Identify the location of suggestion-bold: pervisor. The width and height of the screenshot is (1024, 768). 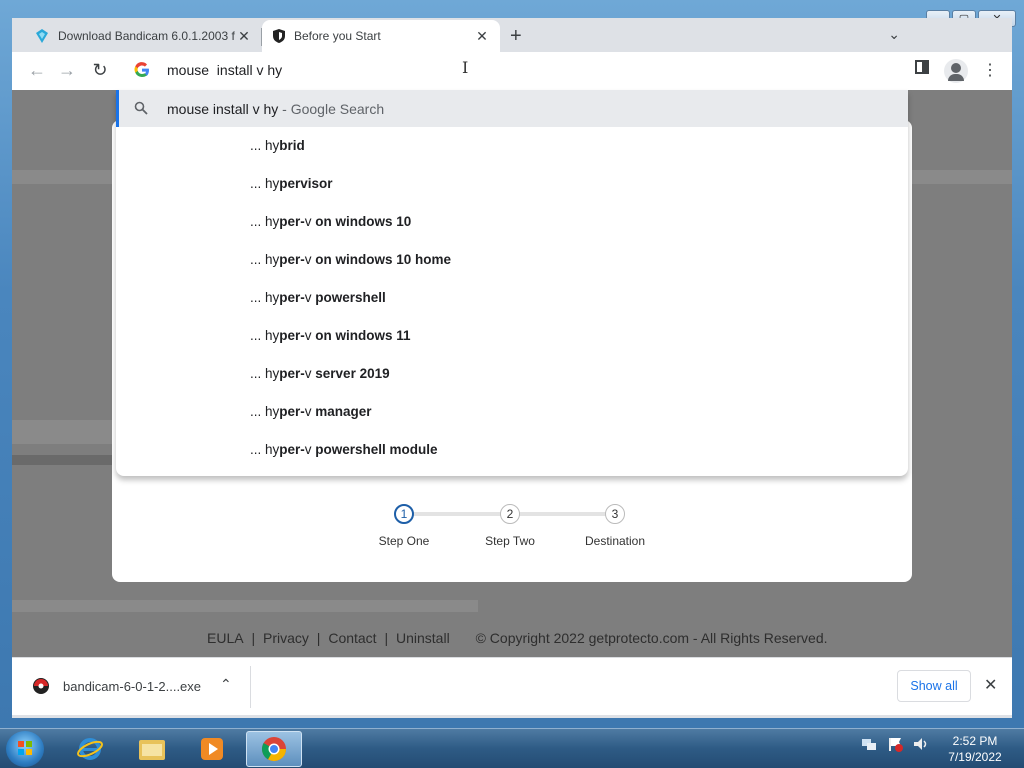
(306, 183).